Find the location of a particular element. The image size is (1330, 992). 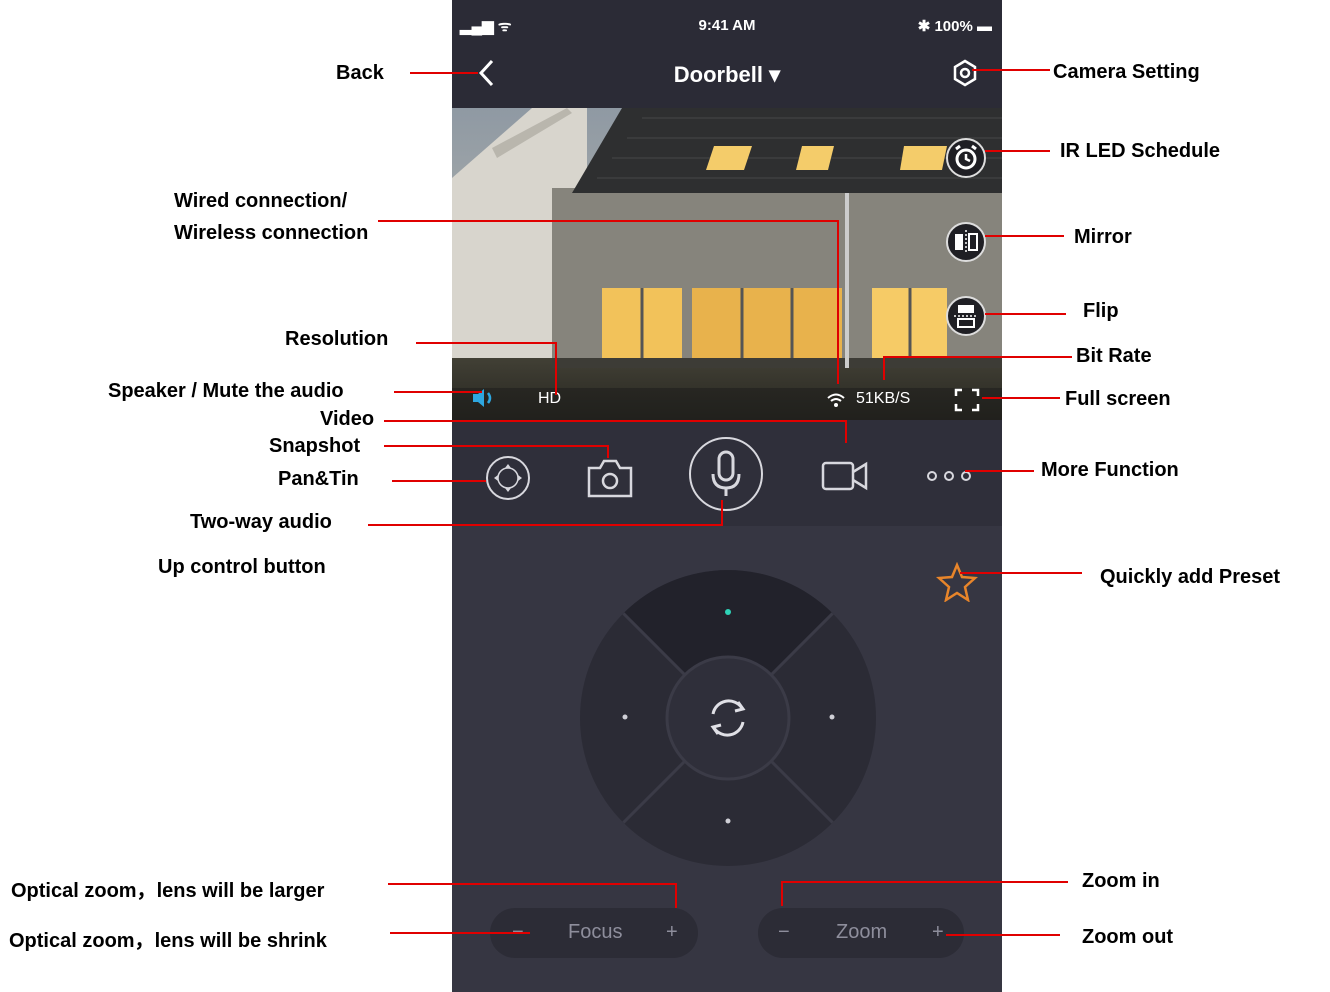

label-two-way-audio: Two-way audio is located at coordinates (261, 522).